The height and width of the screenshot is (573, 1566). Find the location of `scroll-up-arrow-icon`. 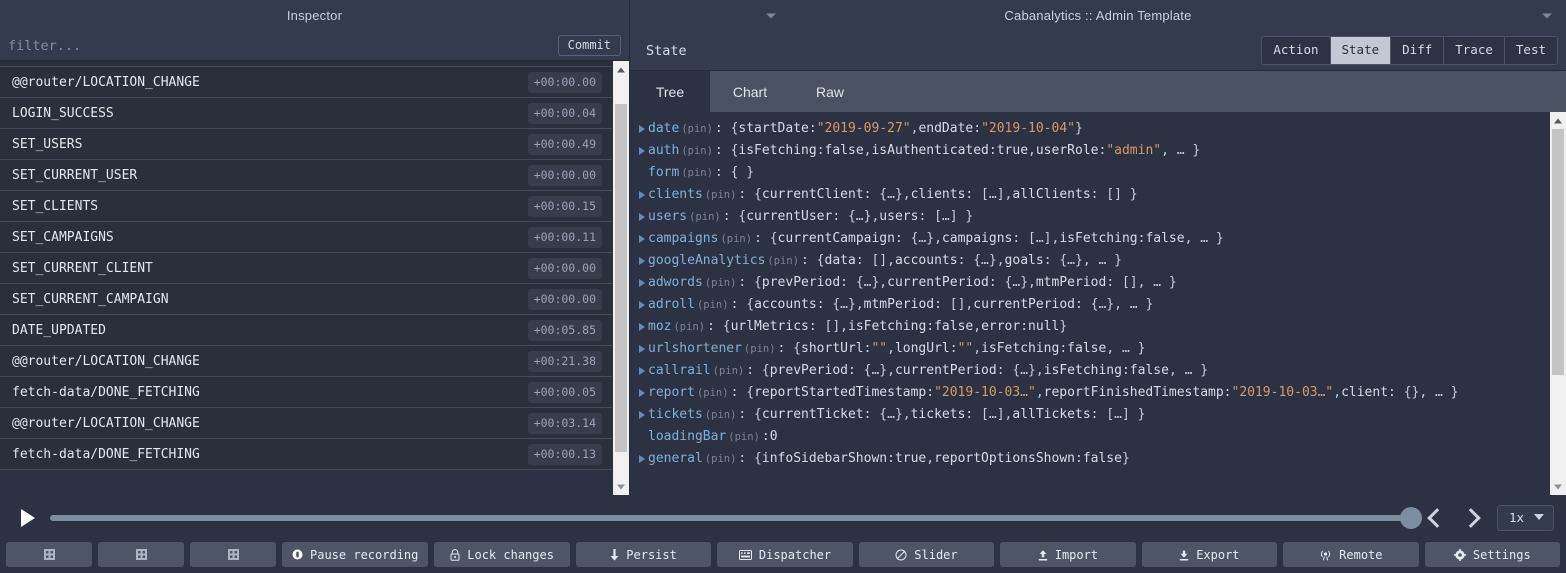

scroll-up-arrow-icon is located at coordinates (621, 69).